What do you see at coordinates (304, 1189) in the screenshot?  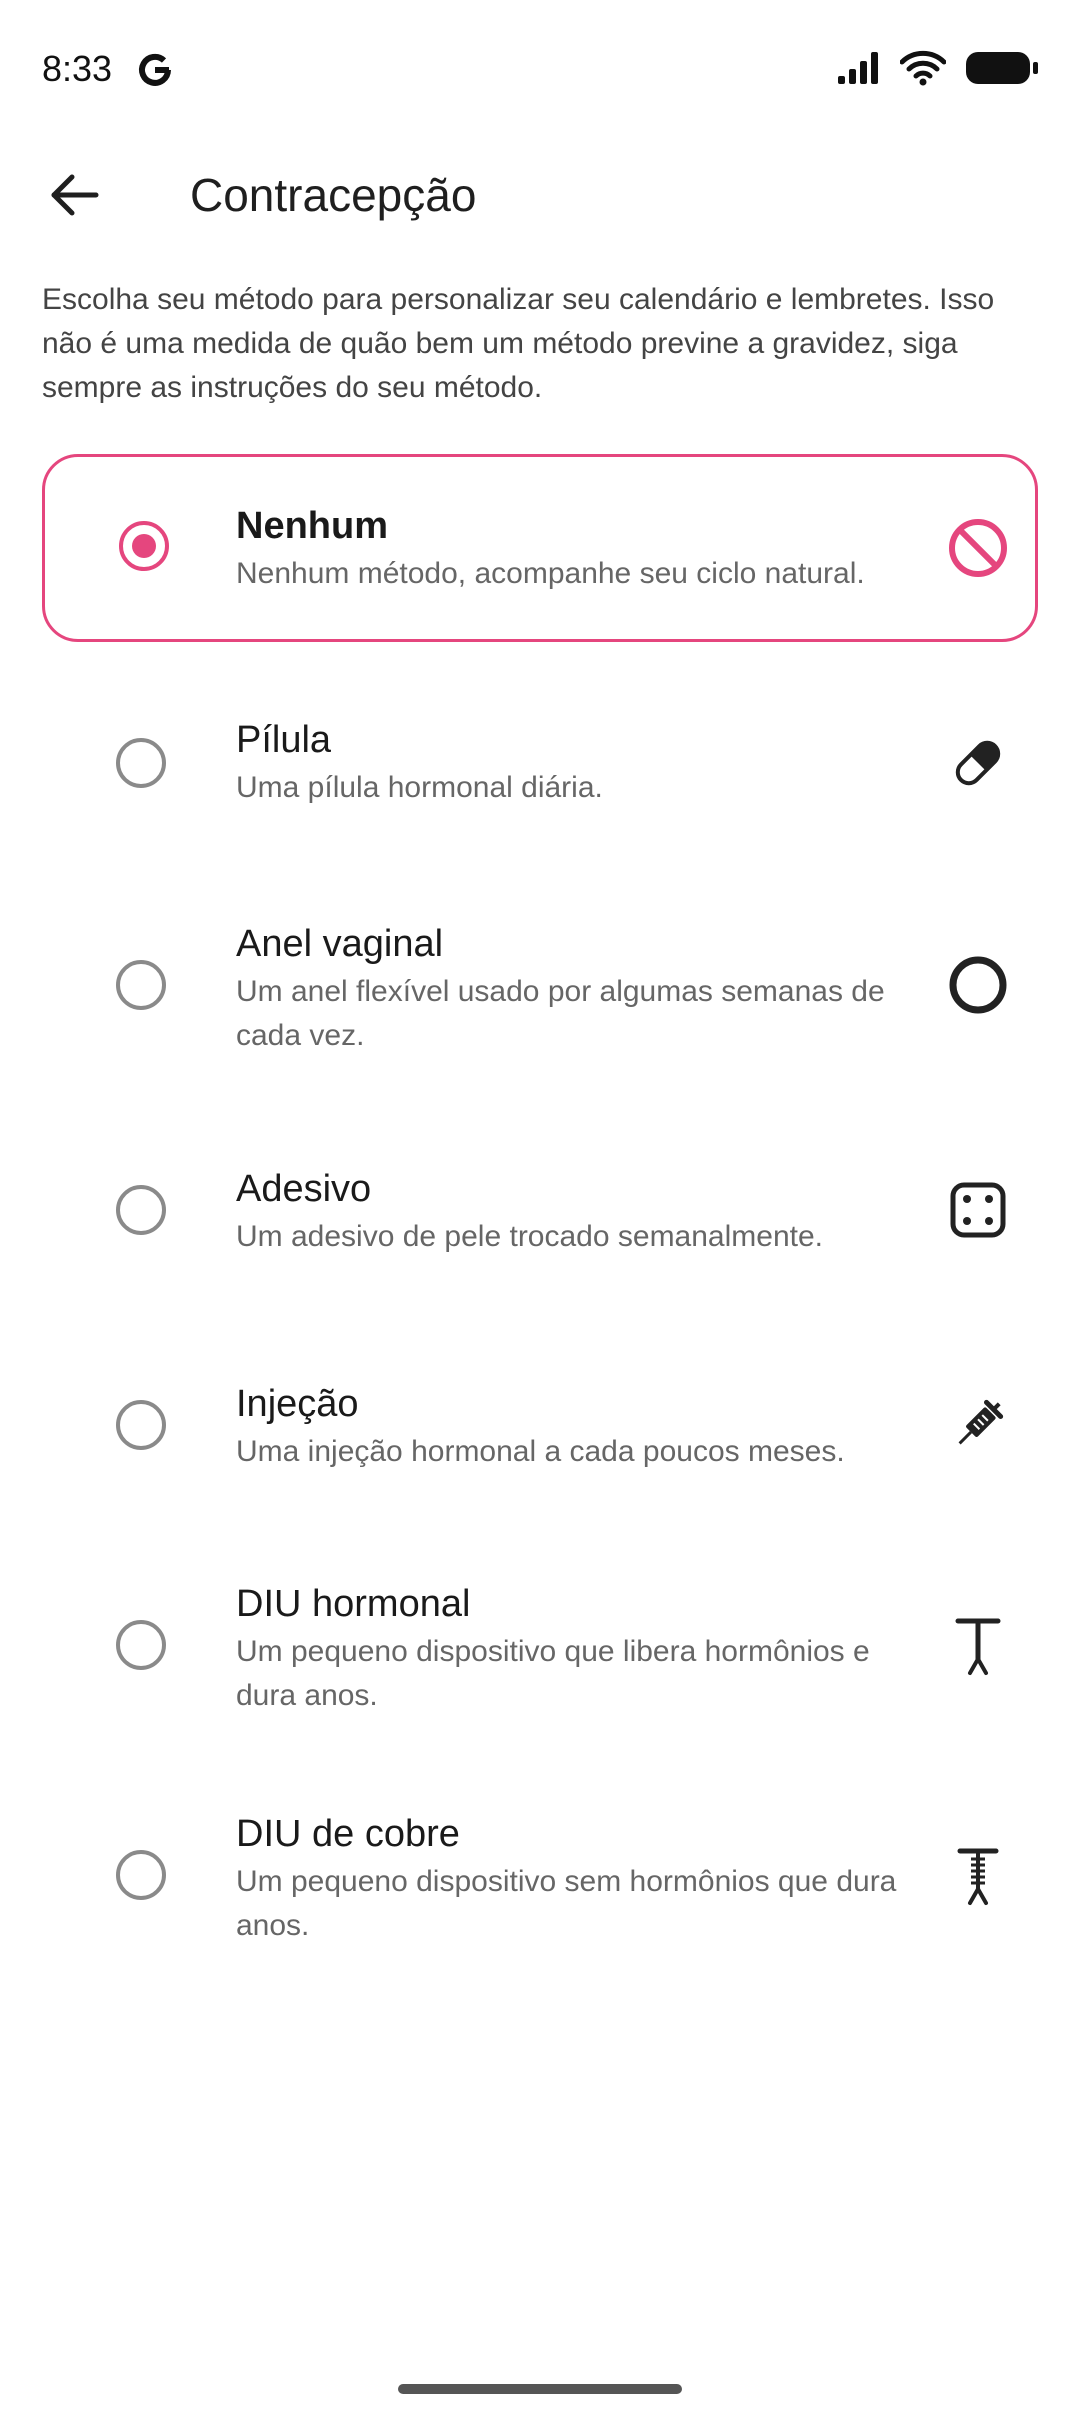 I see `option-name: Adesivo` at bounding box center [304, 1189].